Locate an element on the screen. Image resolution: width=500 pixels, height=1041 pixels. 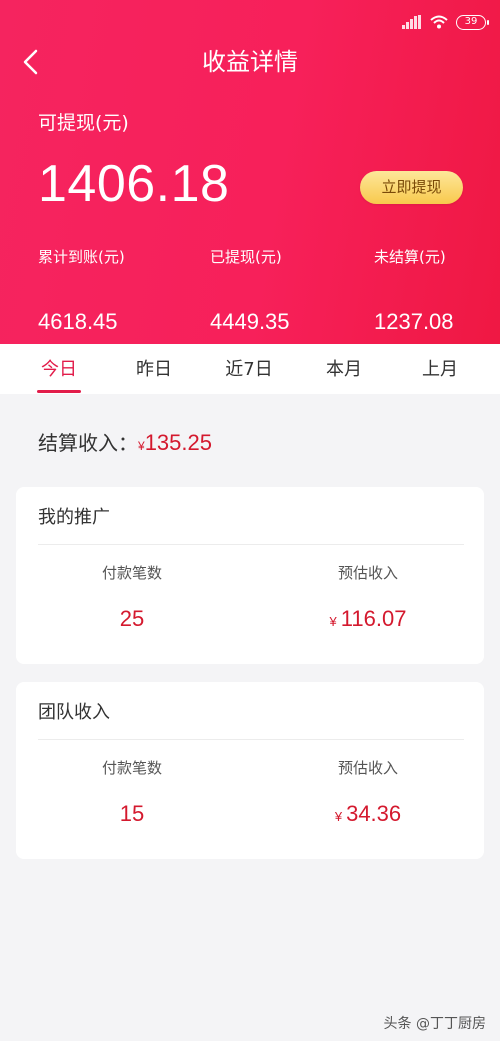
available-amount: 1406.18 is located at coordinates (134, 184).